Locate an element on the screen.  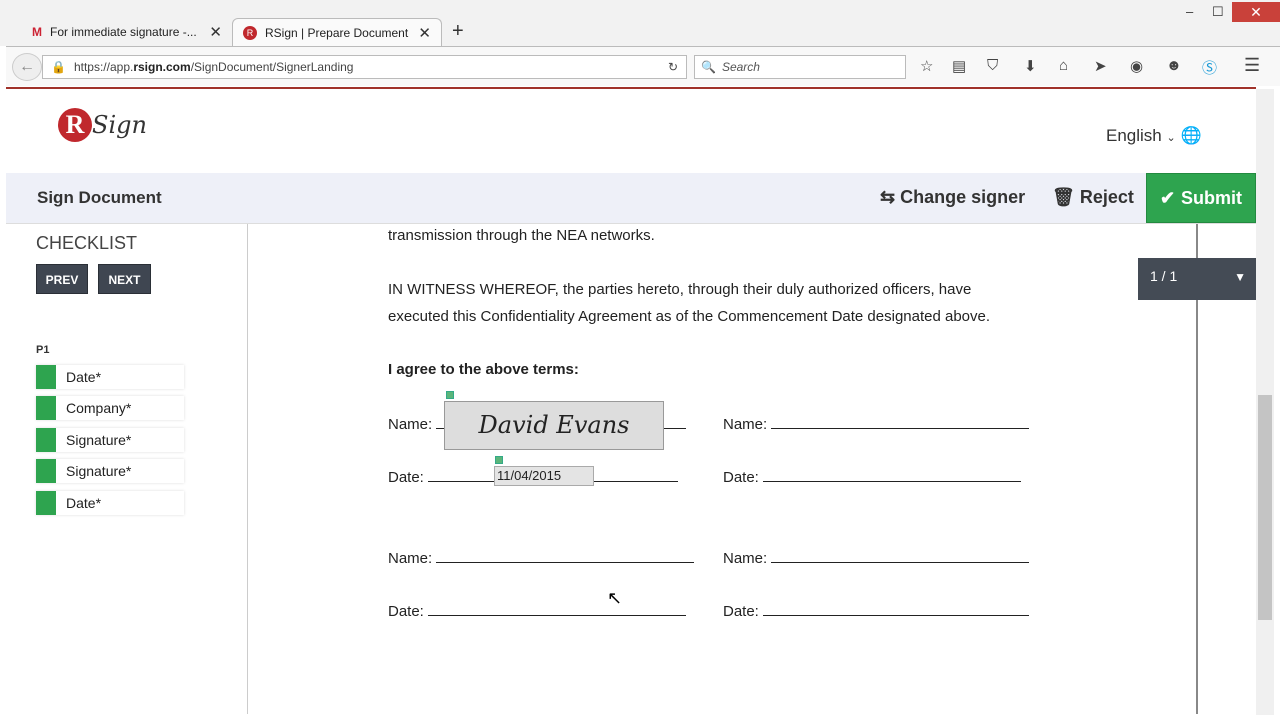
skype-icon: Ⓢ is located at coordinates (1209, 67).